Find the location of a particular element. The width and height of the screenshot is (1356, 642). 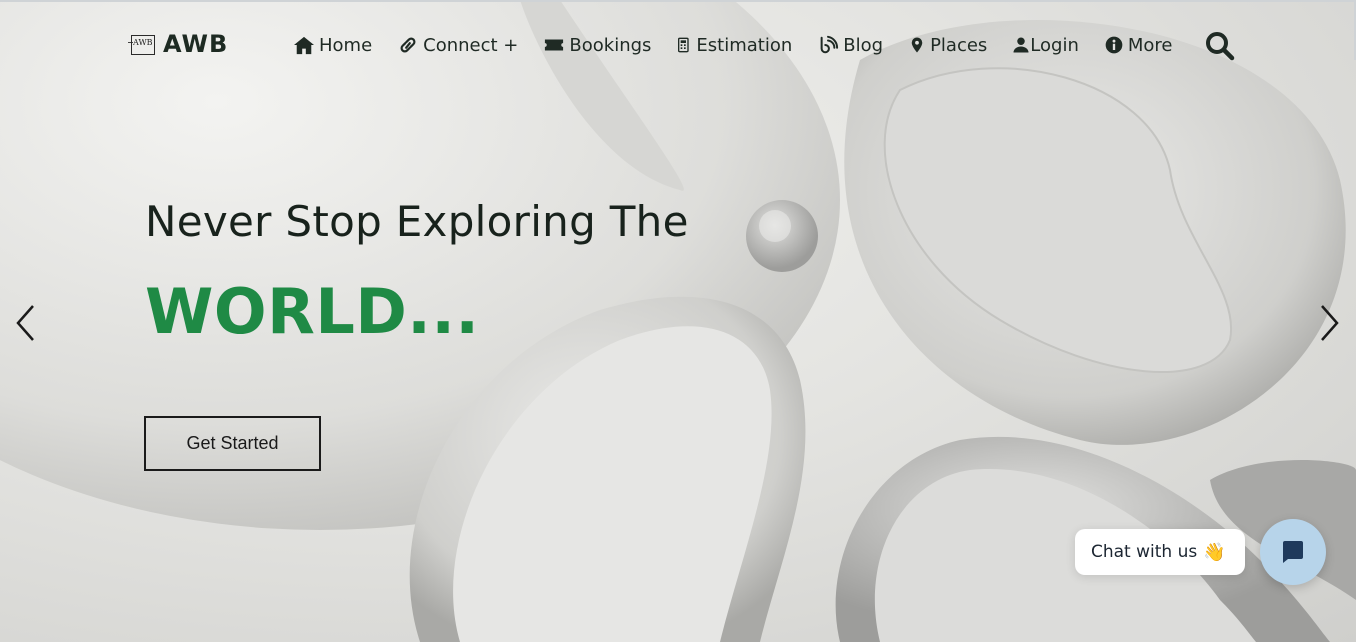

brand-logo-icon: AWB is located at coordinates (141, 44).